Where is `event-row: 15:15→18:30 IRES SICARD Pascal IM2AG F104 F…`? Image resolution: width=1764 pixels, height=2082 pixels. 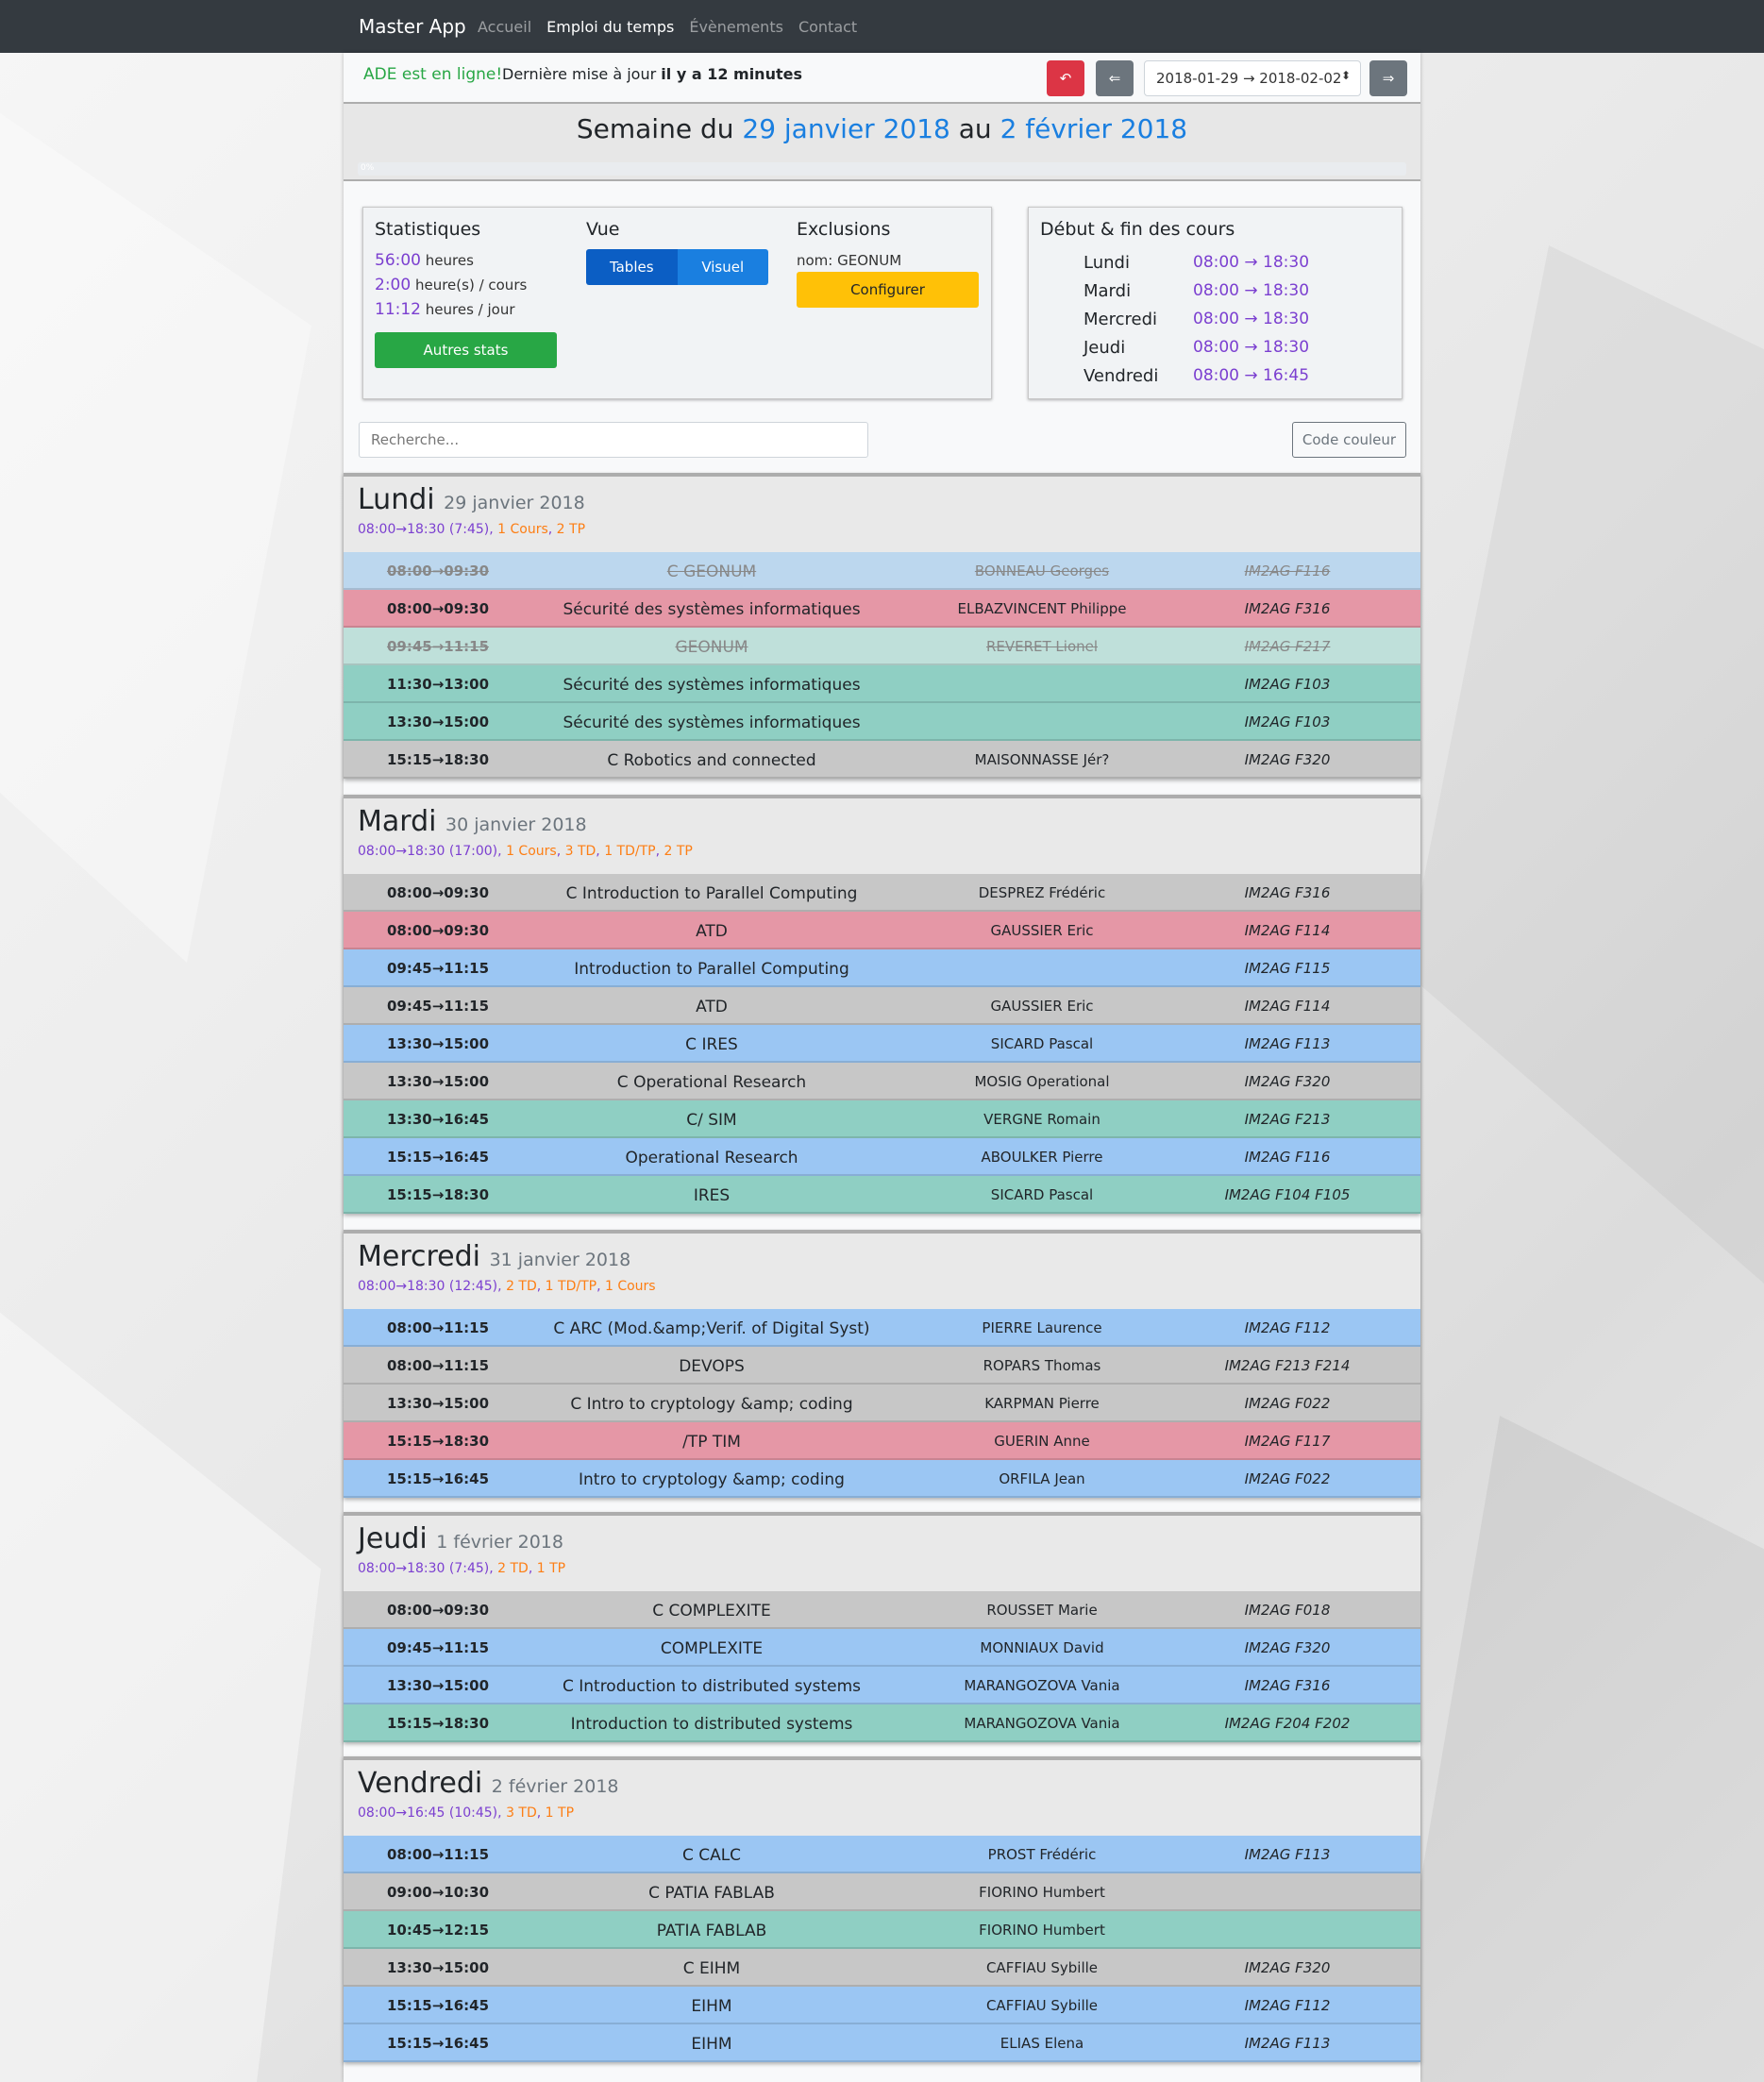
event-row: 15:15→18:30 IRES SICARD Pascal IM2AG F104 F… is located at coordinates (882, 1195).